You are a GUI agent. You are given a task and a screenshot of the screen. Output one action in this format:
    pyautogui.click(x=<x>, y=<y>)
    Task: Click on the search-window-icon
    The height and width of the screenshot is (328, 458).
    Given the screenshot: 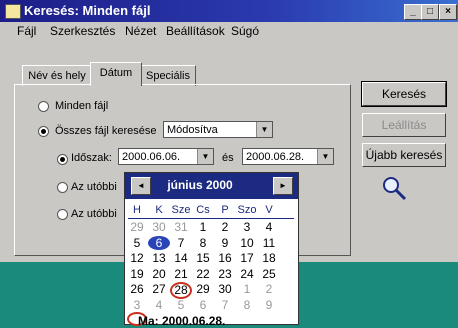 What is the action you would take?
    pyautogui.click(x=13, y=11)
    